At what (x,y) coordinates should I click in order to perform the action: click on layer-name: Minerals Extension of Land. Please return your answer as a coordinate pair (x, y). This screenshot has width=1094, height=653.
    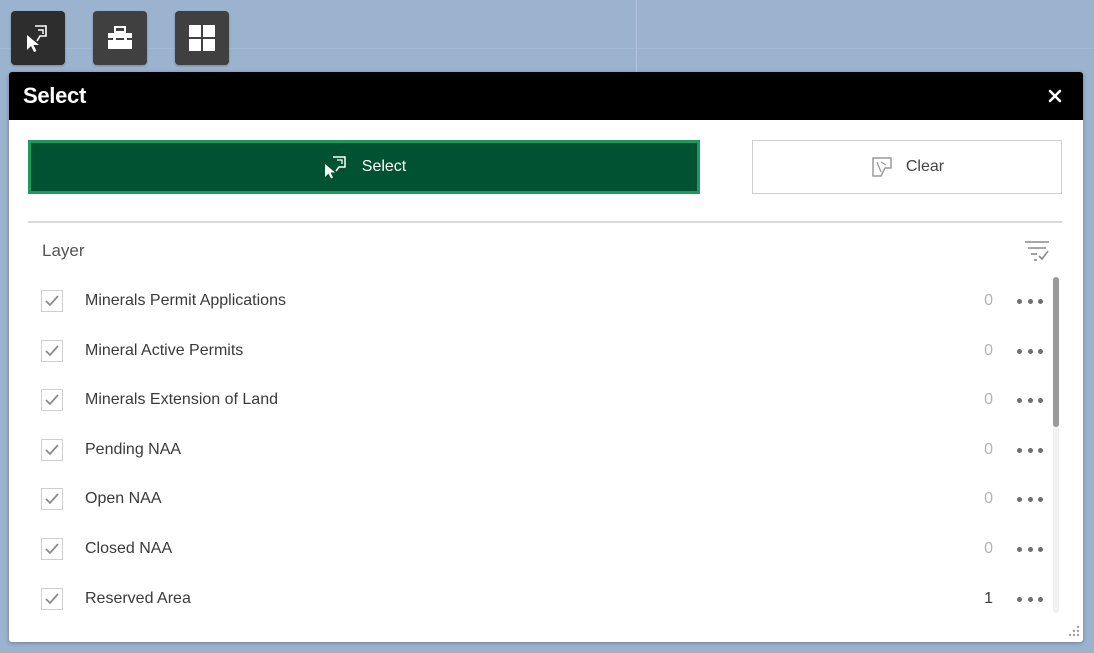
    Looking at the image, I should click on (181, 399).